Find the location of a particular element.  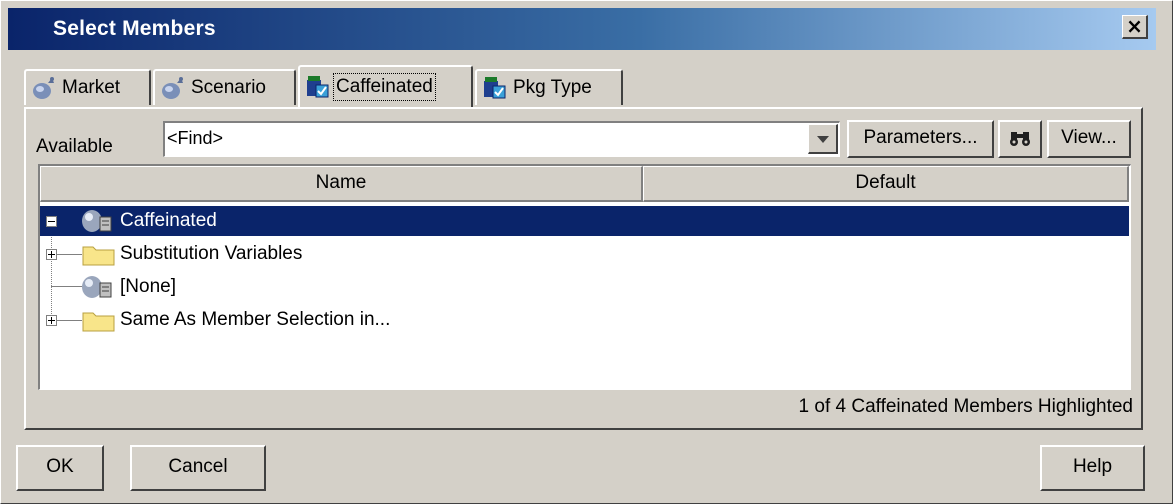

tab-label: Pkg Type is located at coordinates (552, 87).